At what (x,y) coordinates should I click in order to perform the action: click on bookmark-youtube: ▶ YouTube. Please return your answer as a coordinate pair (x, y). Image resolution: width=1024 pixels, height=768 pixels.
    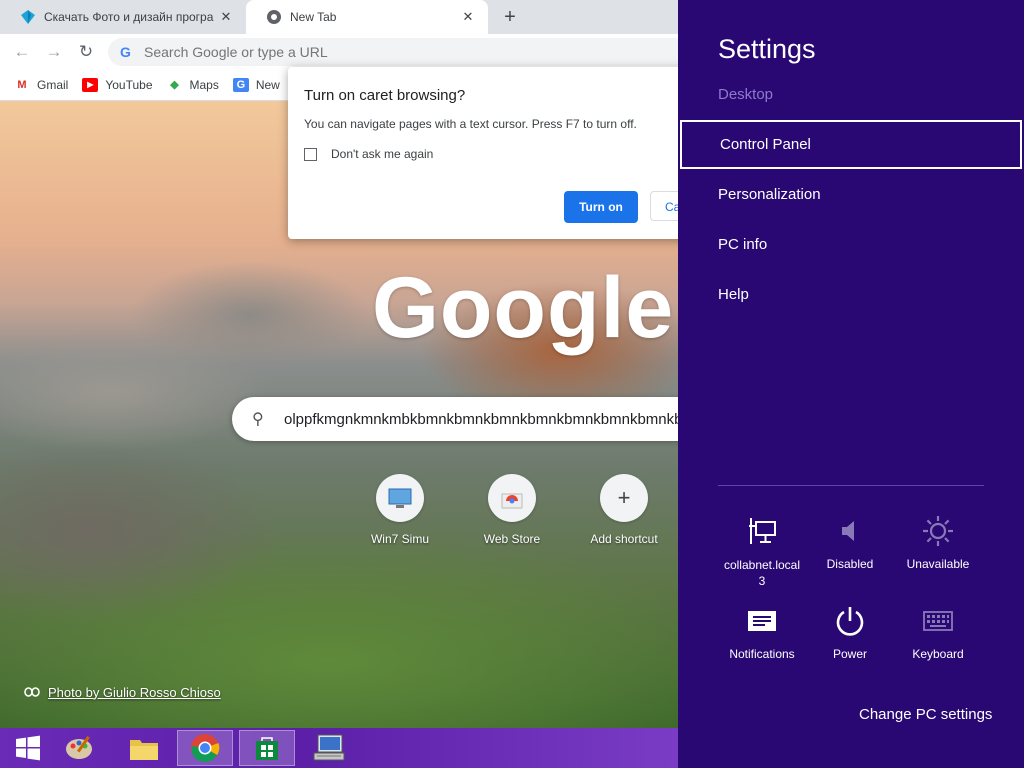
    Looking at the image, I should click on (117, 85).